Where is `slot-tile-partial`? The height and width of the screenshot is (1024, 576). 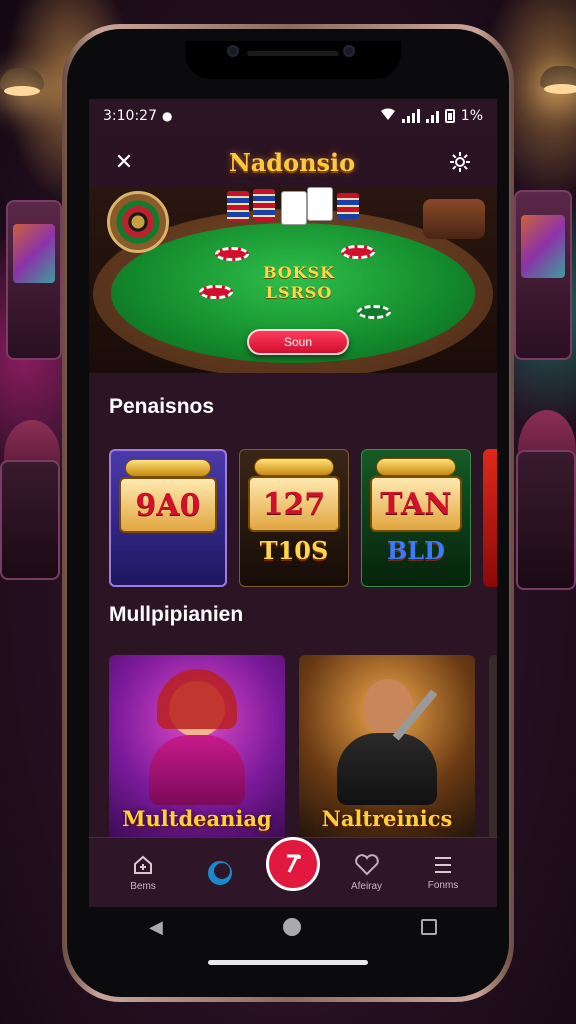
slot-tile-partial is located at coordinates (490, 518).